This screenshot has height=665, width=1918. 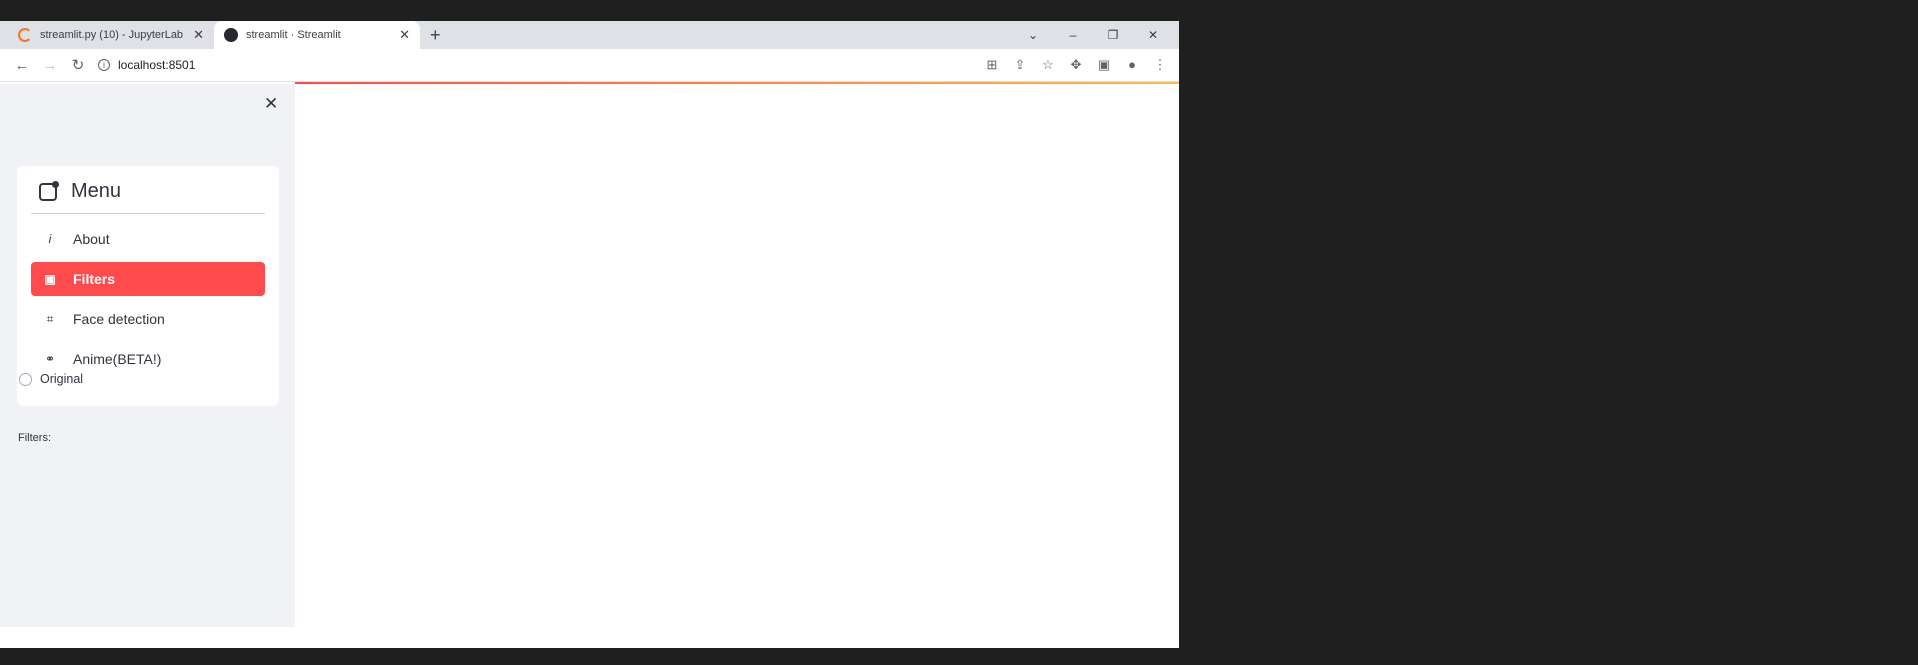 I want to click on url-field: i localhost:8501, so click(x=536, y=65).